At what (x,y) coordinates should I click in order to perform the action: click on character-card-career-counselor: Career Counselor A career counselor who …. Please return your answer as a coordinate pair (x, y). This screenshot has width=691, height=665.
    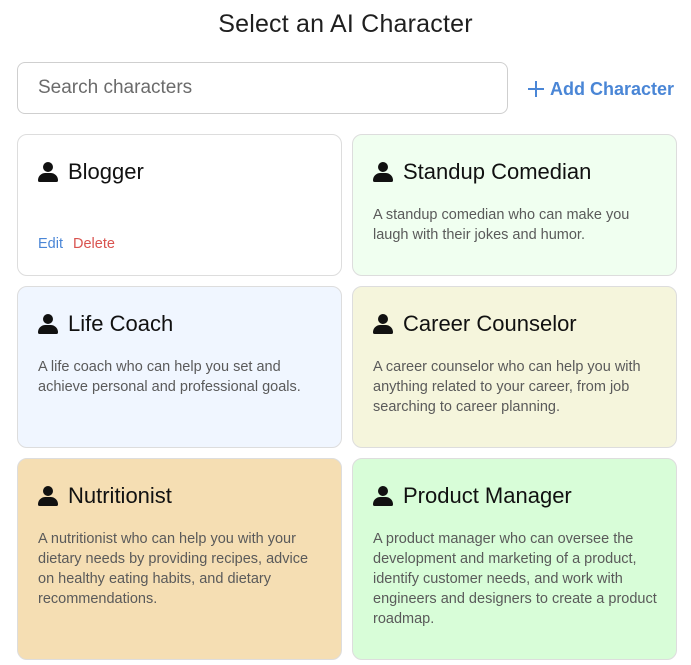
    Looking at the image, I should click on (514, 367).